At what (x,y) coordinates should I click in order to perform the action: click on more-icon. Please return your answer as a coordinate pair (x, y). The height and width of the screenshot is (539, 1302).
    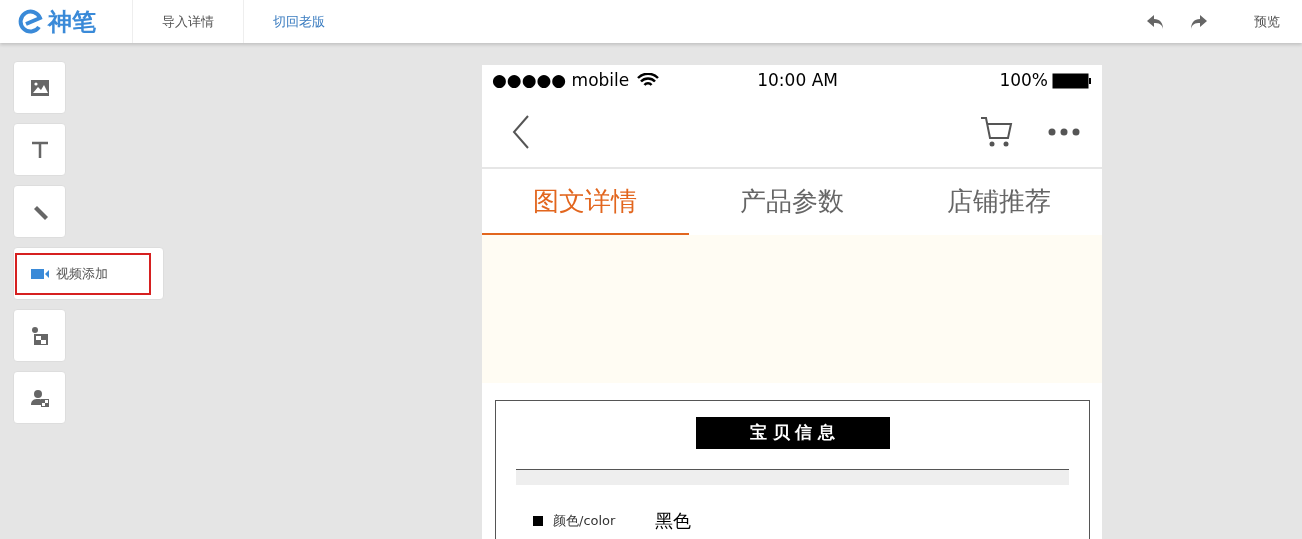
    Looking at the image, I should click on (1064, 132).